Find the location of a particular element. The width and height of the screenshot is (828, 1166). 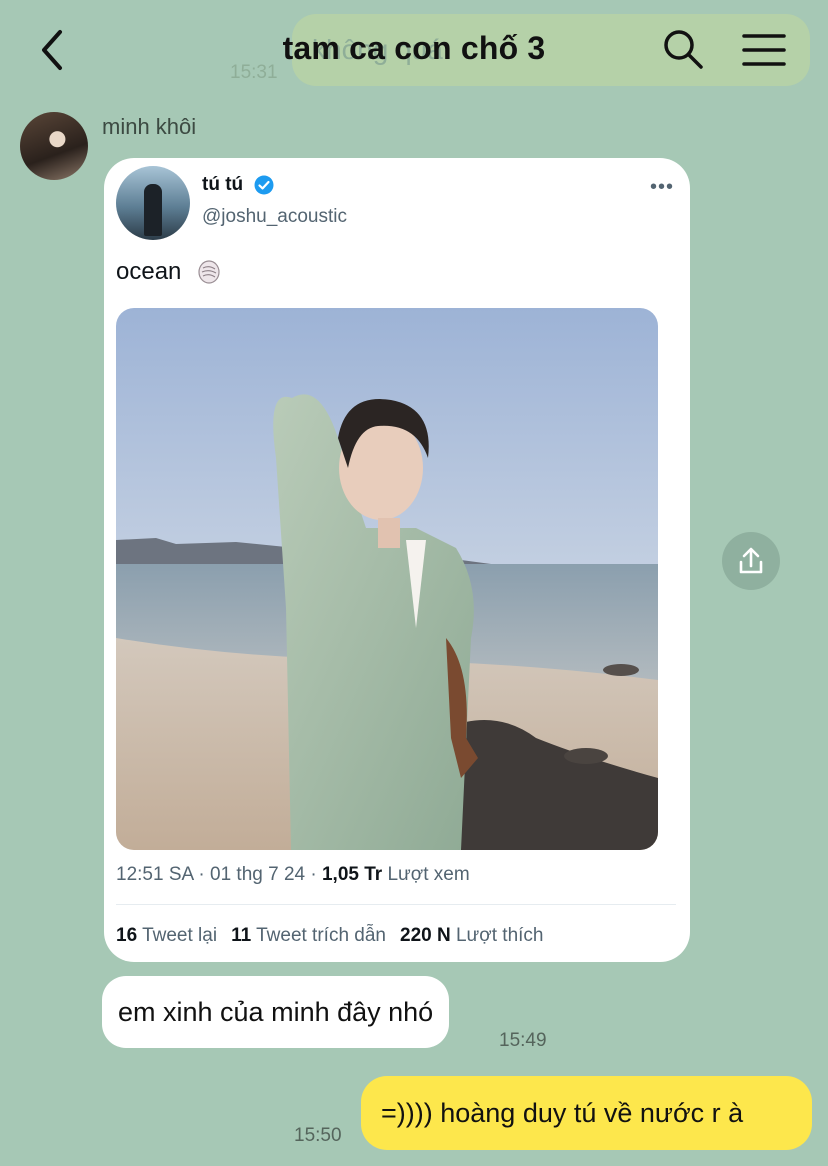

menu-button is located at coordinates (764, 50).